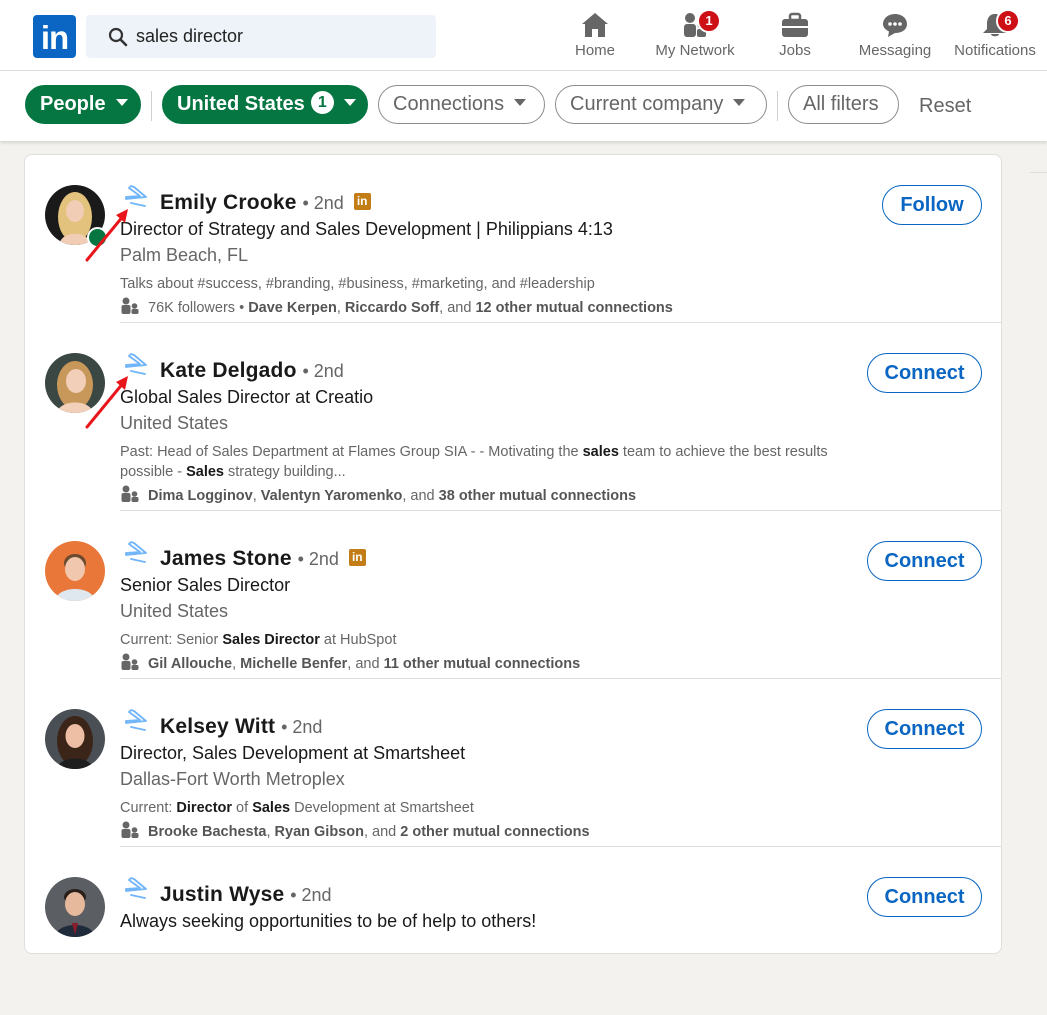 This screenshot has width=1047, height=1015. I want to click on text: of, so click(242, 808).